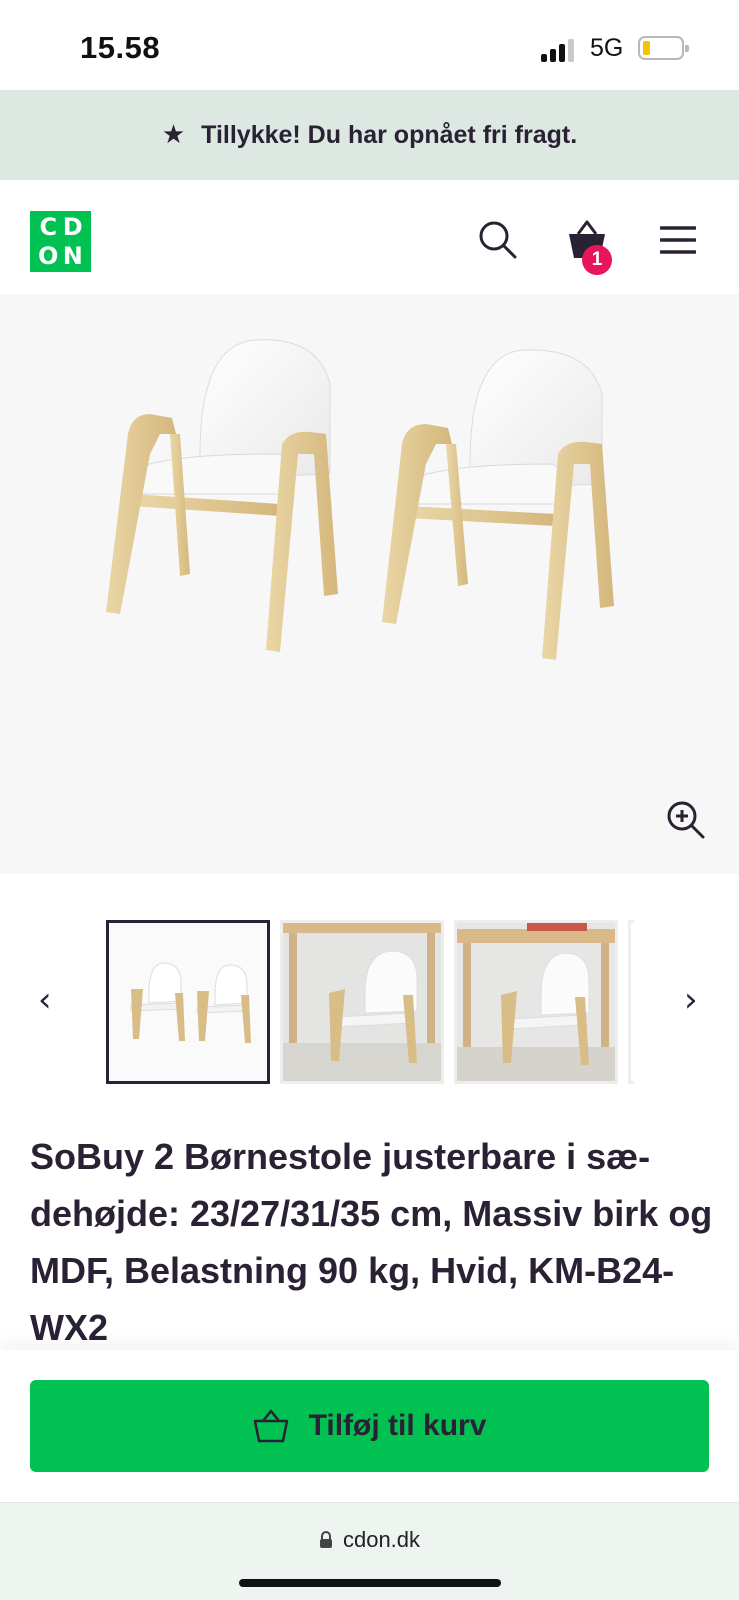  Describe the element at coordinates (663, 48) in the screenshot. I see `battery-icon` at that location.